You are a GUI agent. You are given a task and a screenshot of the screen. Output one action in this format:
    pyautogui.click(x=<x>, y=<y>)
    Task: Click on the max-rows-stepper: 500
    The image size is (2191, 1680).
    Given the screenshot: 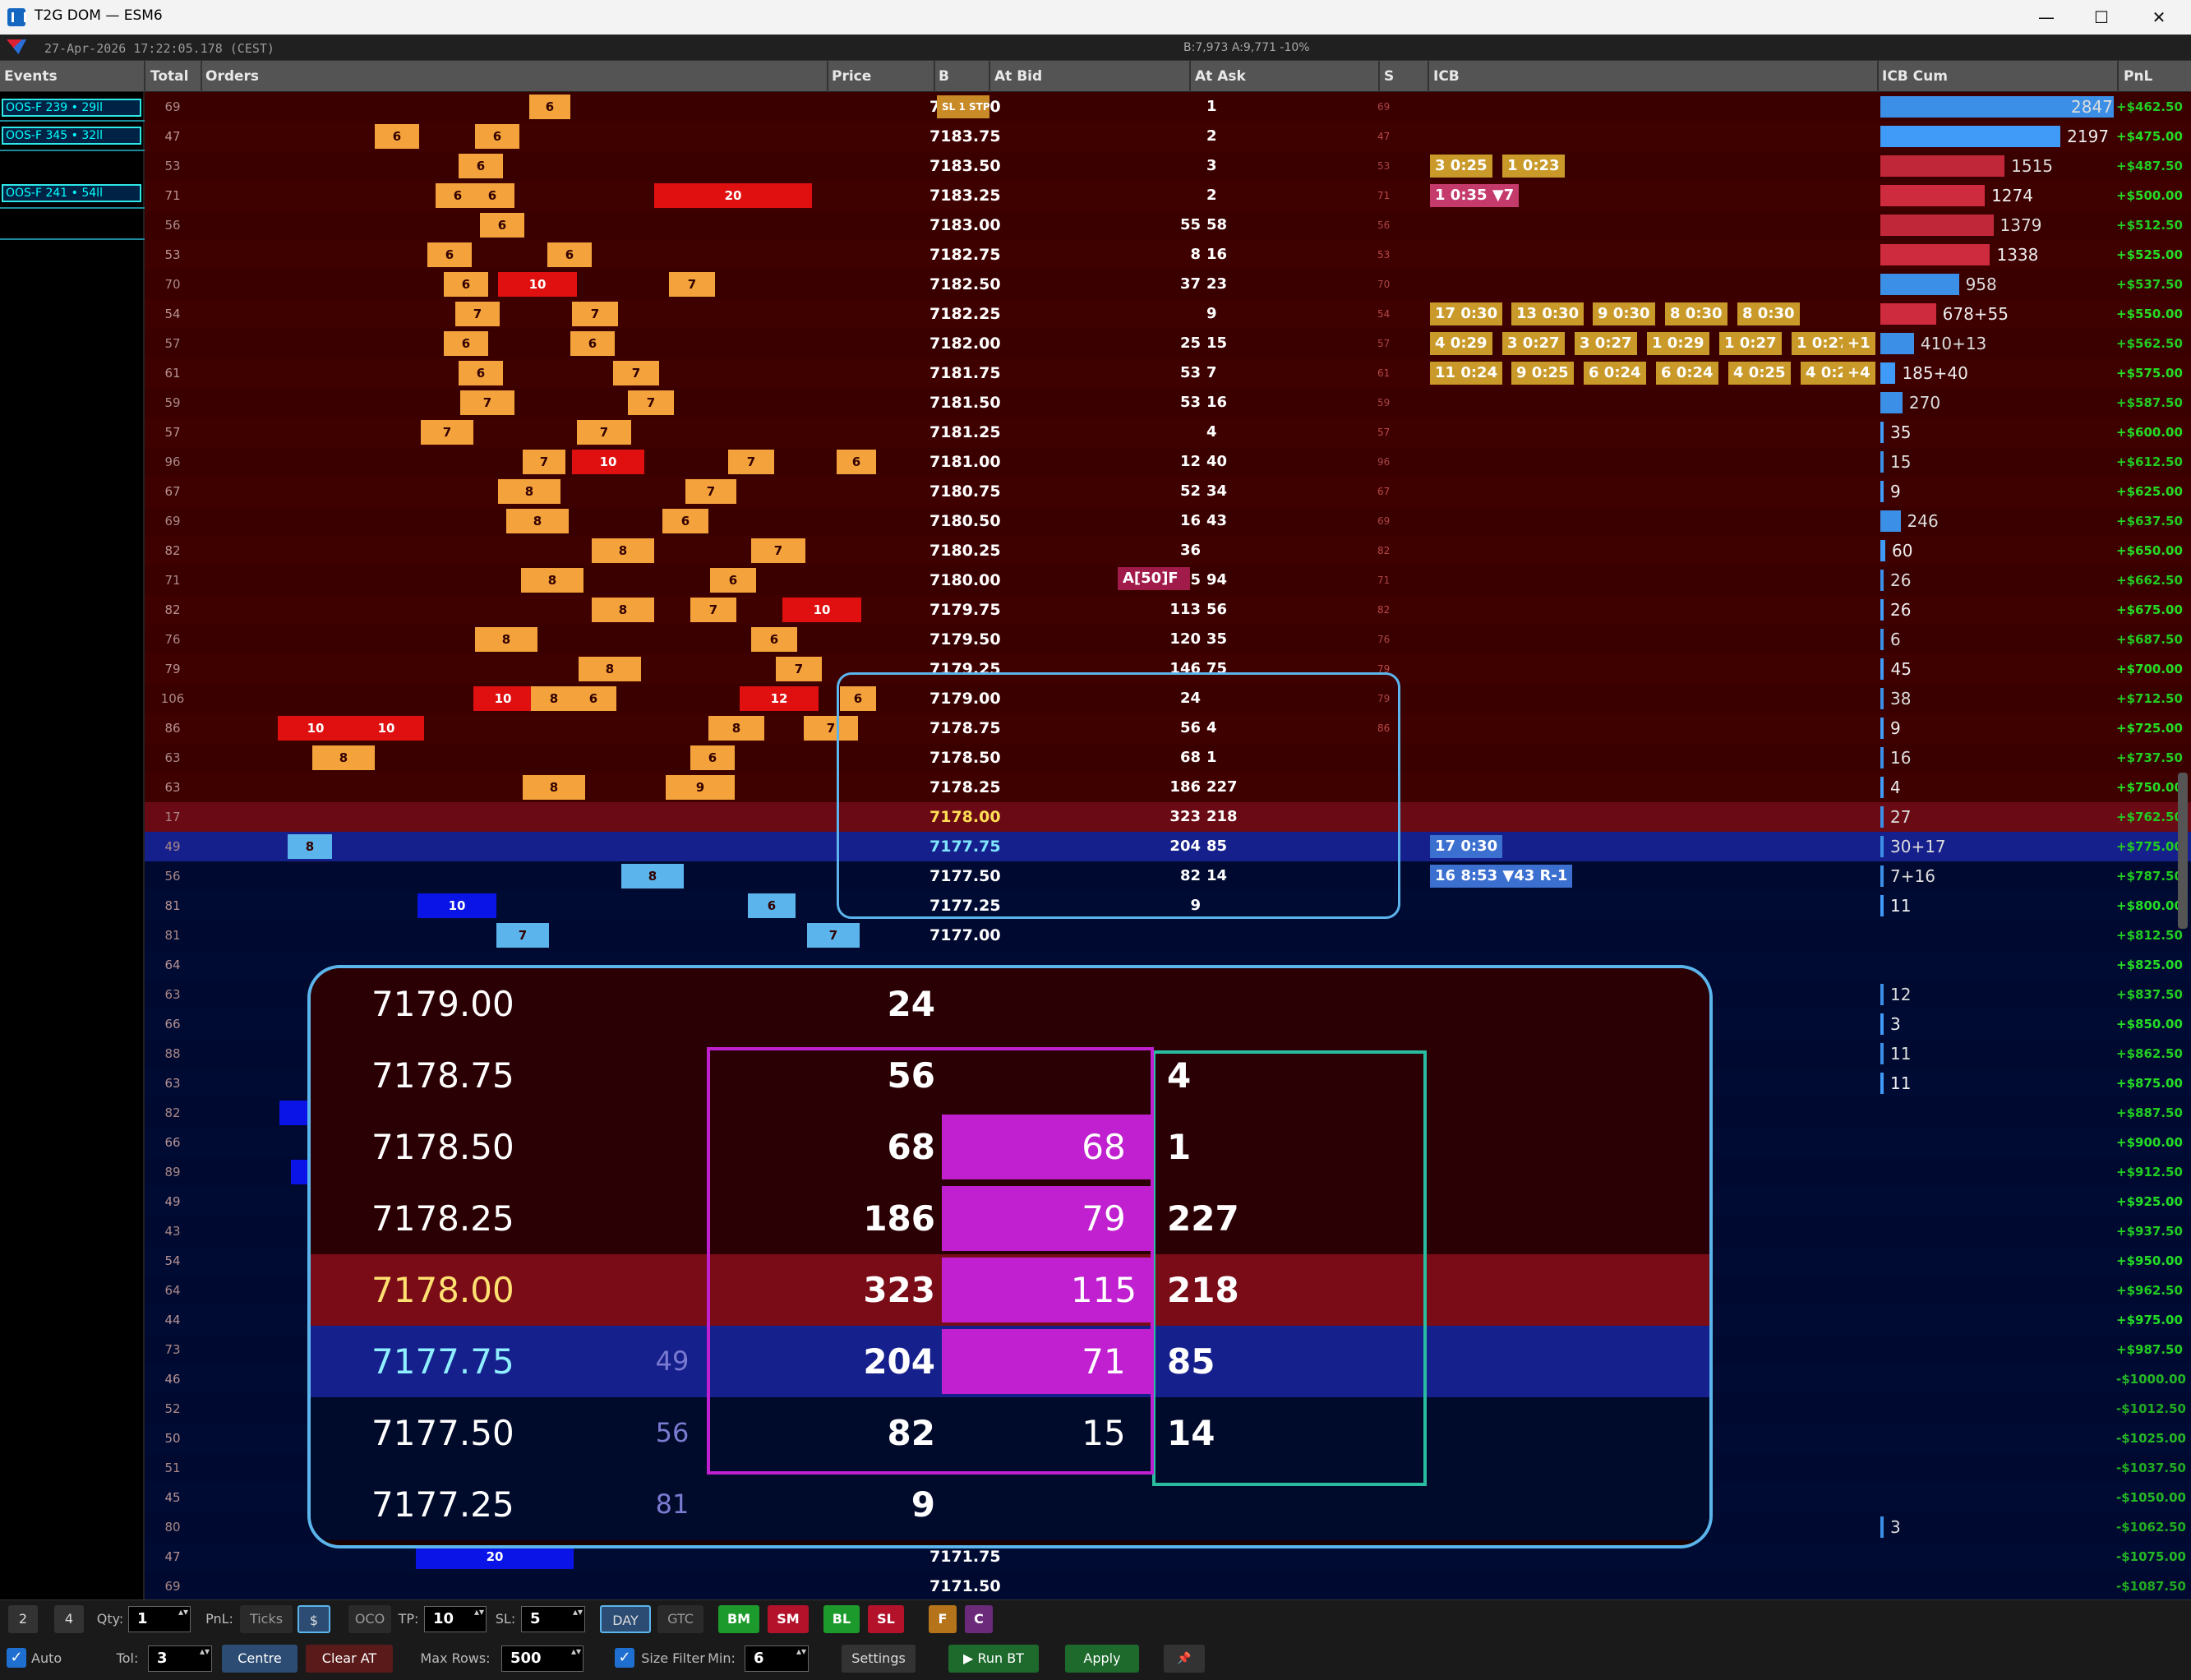 What is the action you would take?
    pyautogui.click(x=542, y=1658)
    